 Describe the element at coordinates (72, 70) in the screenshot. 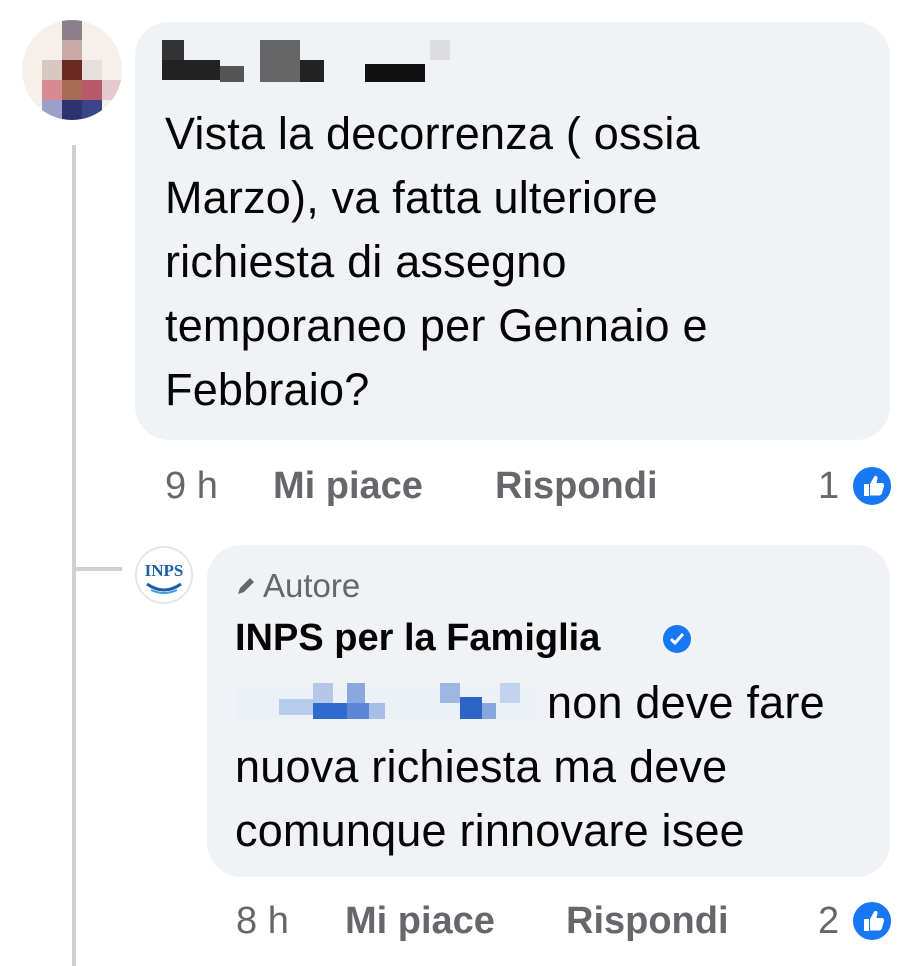

I see `commenter-avatar` at that location.